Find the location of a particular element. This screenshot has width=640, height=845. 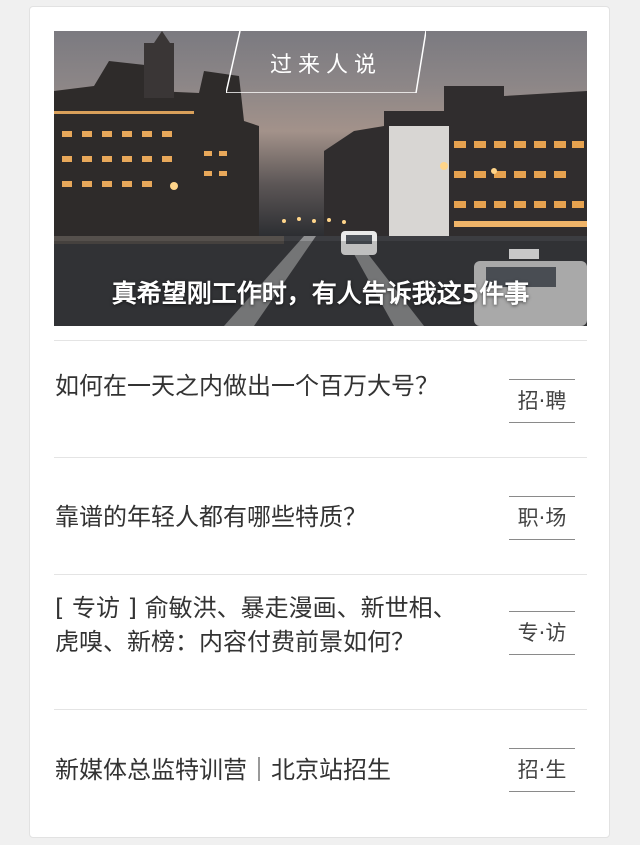

article-tag: 招·生 is located at coordinates (542, 770).